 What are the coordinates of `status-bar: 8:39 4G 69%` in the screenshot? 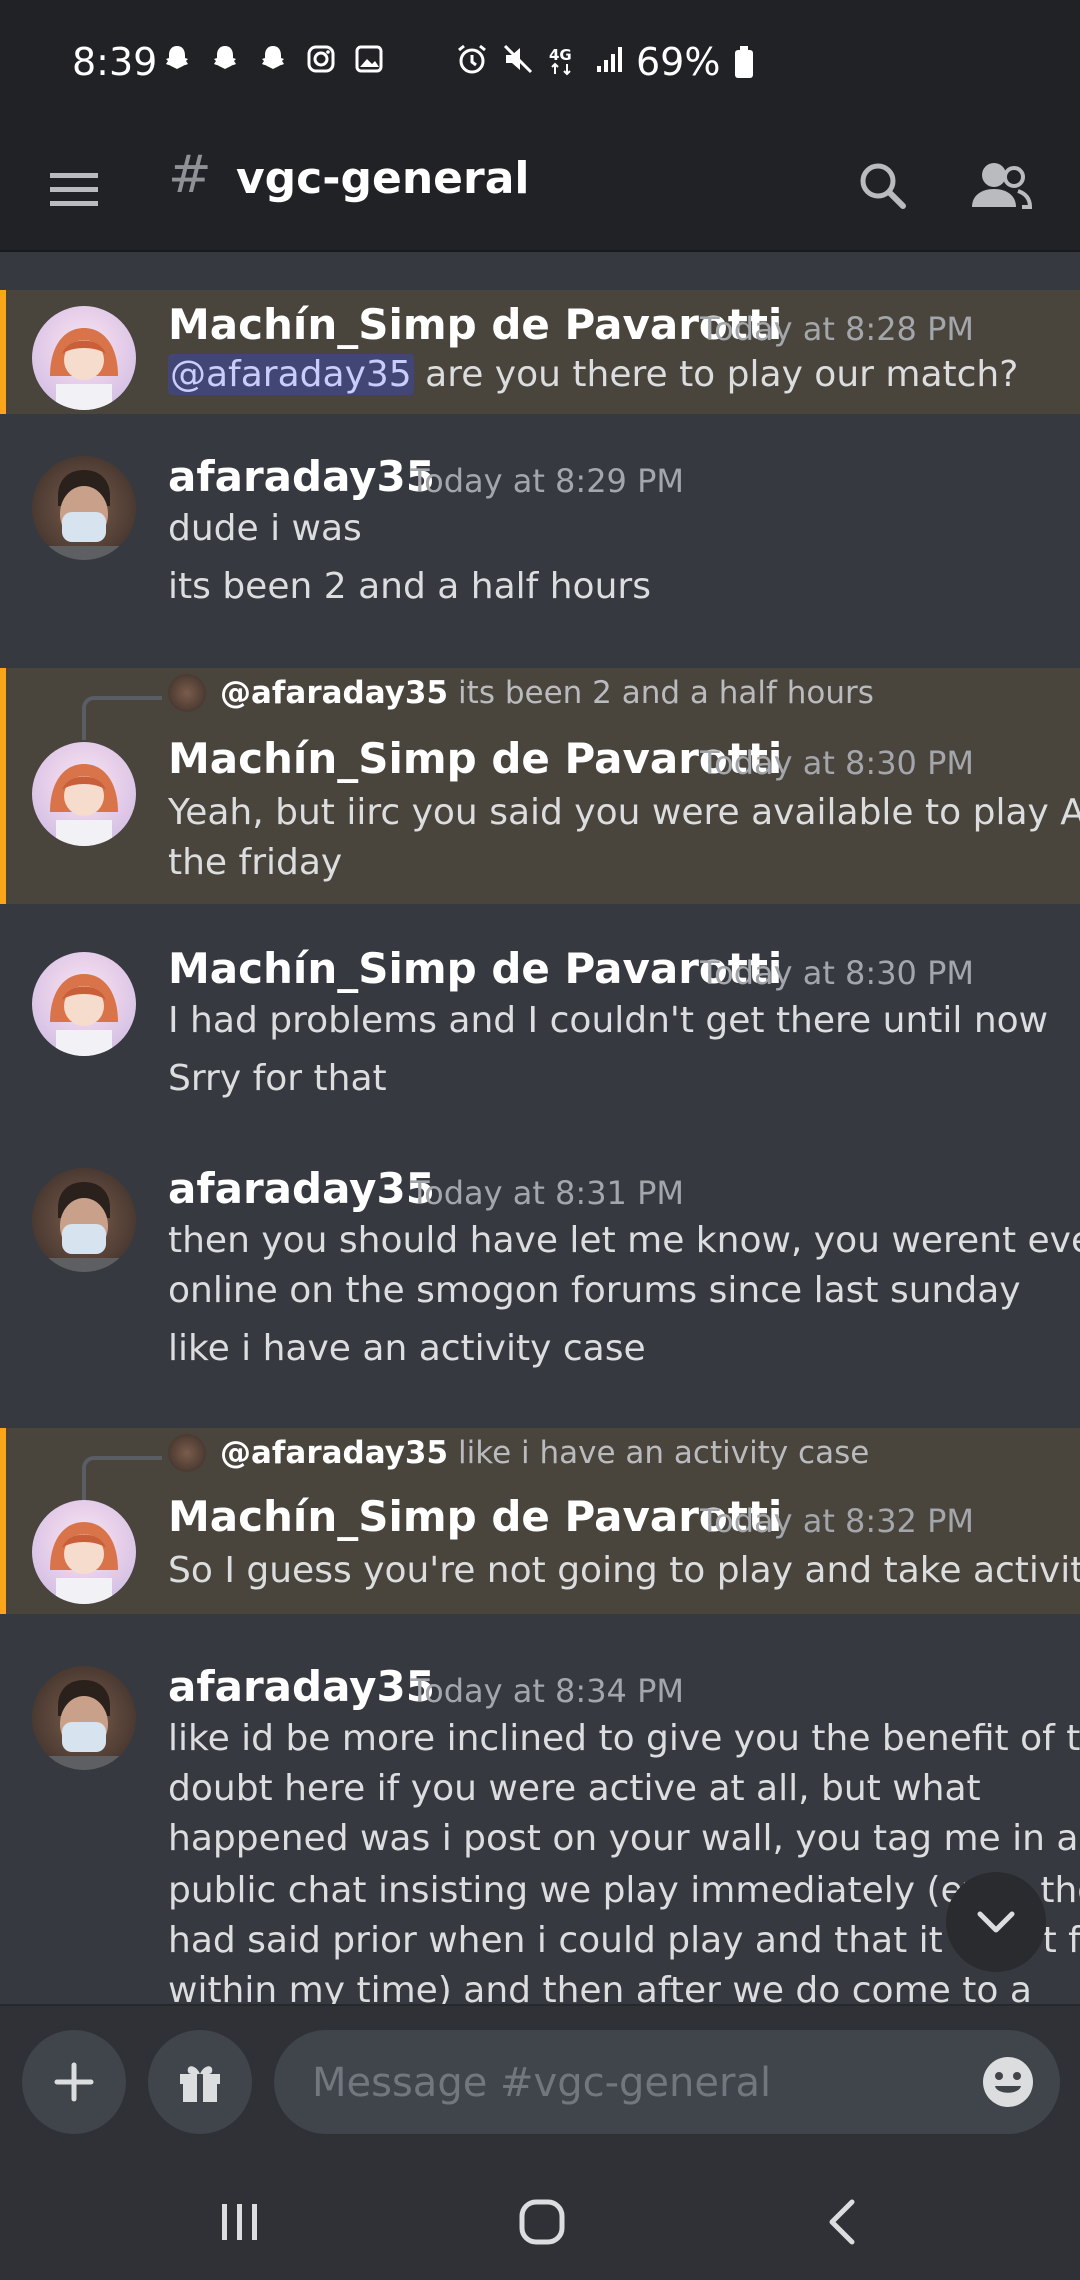 It's located at (540, 62).